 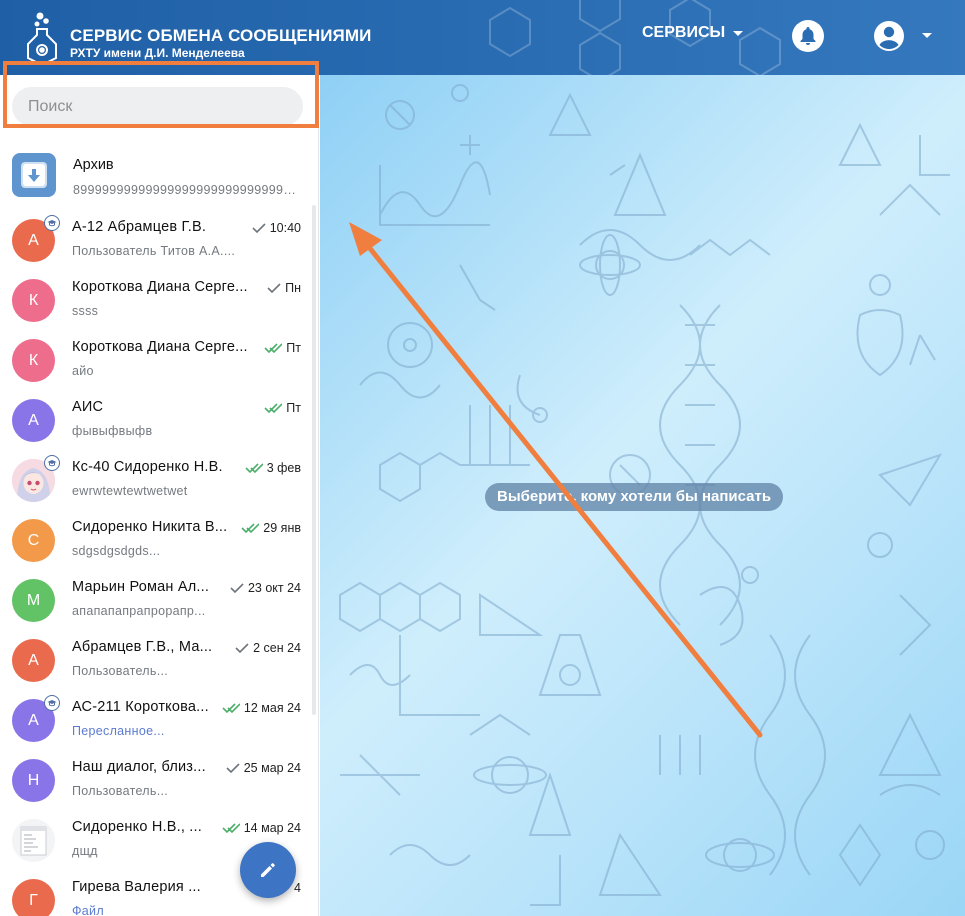 I want to click on chat-time: 10:40, so click(x=285, y=228).